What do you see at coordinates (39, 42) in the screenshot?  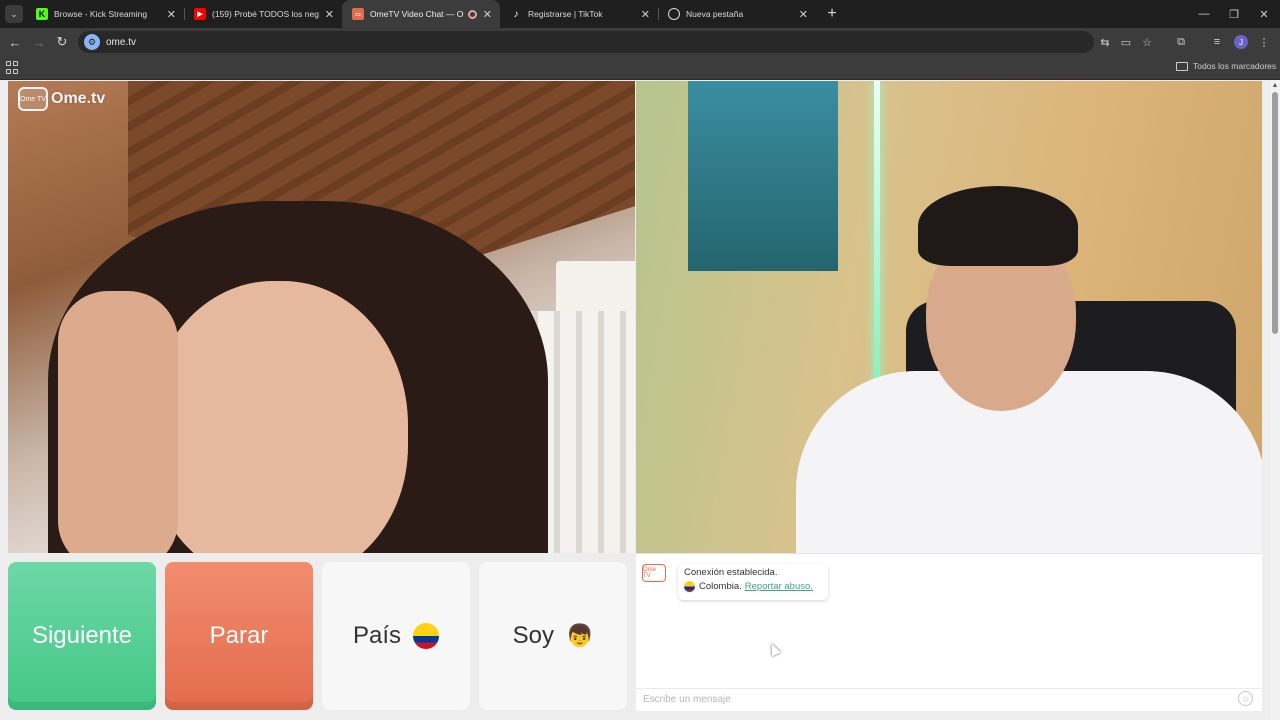 I see `forward-icon: →` at bounding box center [39, 42].